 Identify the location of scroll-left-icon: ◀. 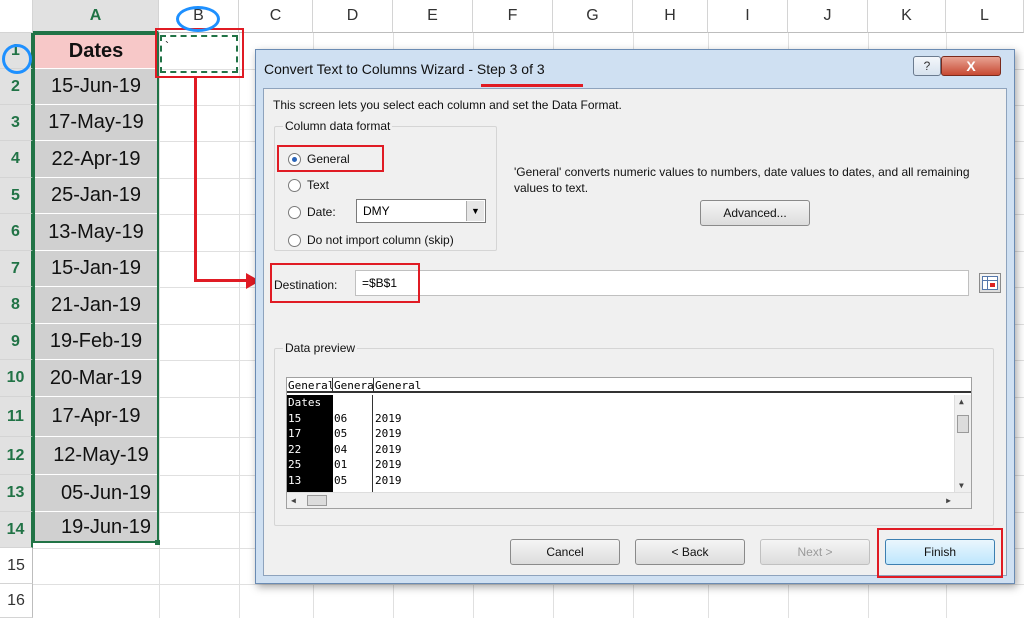
(293, 500).